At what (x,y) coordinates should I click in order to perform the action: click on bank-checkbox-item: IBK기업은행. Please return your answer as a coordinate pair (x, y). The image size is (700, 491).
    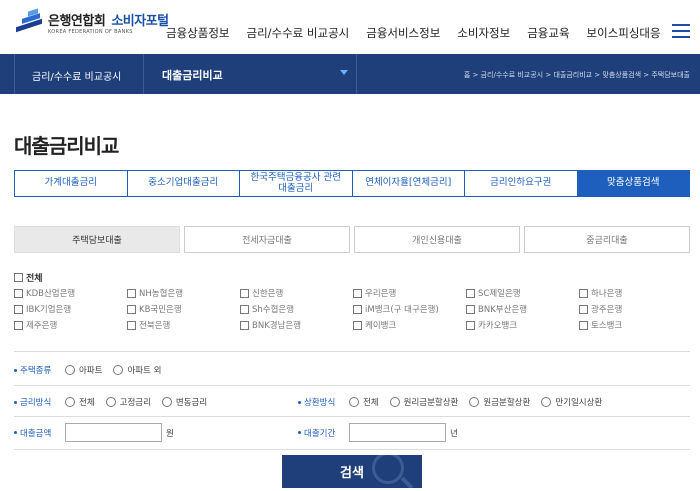
    Looking at the image, I should click on (70, 309).